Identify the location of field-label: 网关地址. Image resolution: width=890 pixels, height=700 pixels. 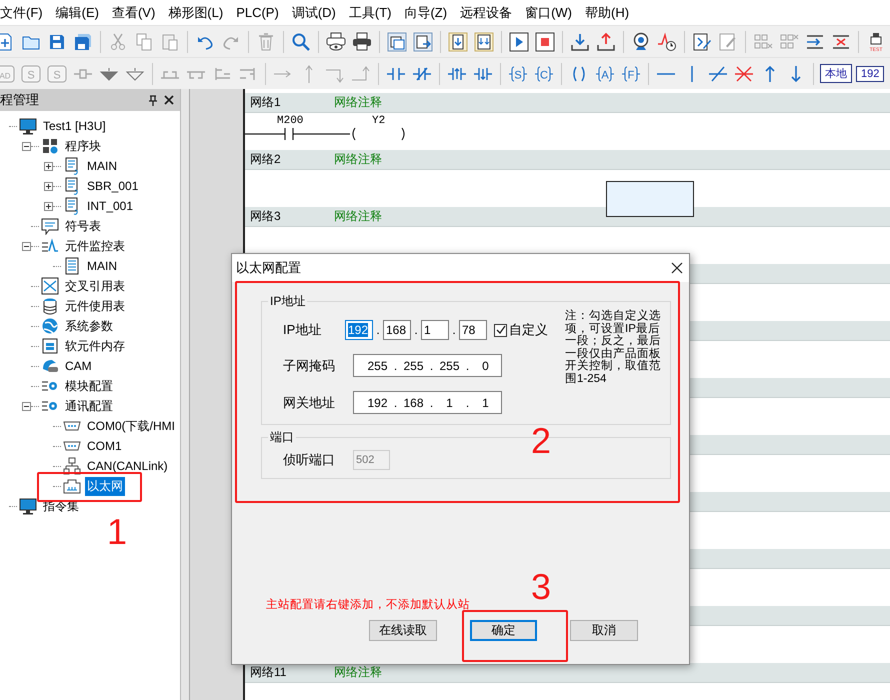
(309, 403).